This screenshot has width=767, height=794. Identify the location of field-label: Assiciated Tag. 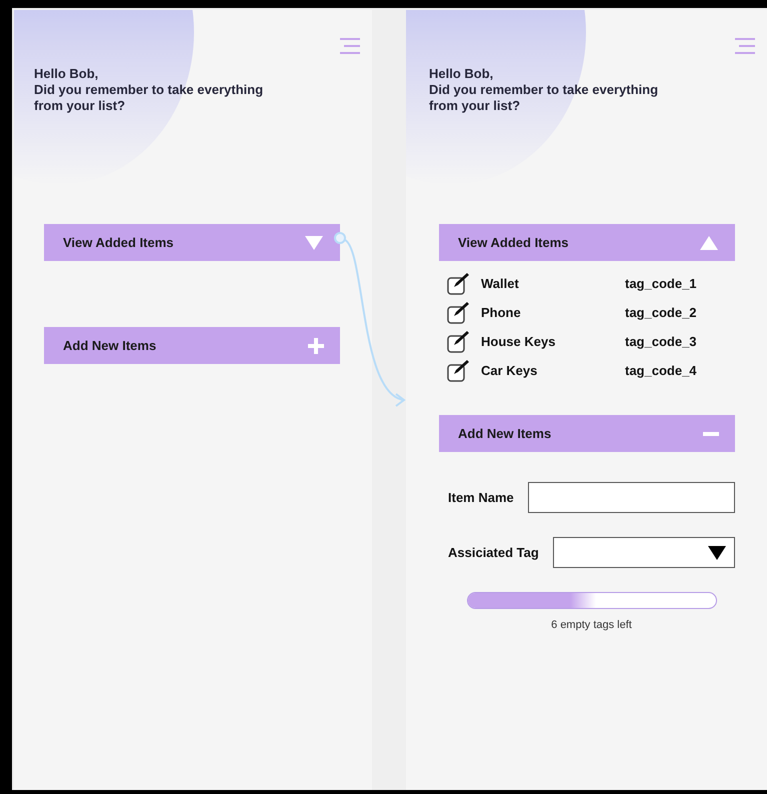
(493, 553).